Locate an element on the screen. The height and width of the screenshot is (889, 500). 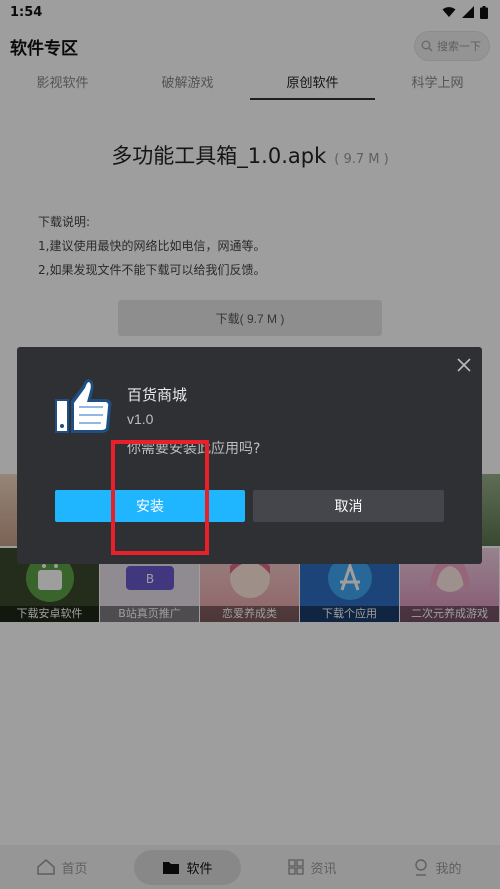
cancel-button: 取消 is located at coordinates (348, 506).